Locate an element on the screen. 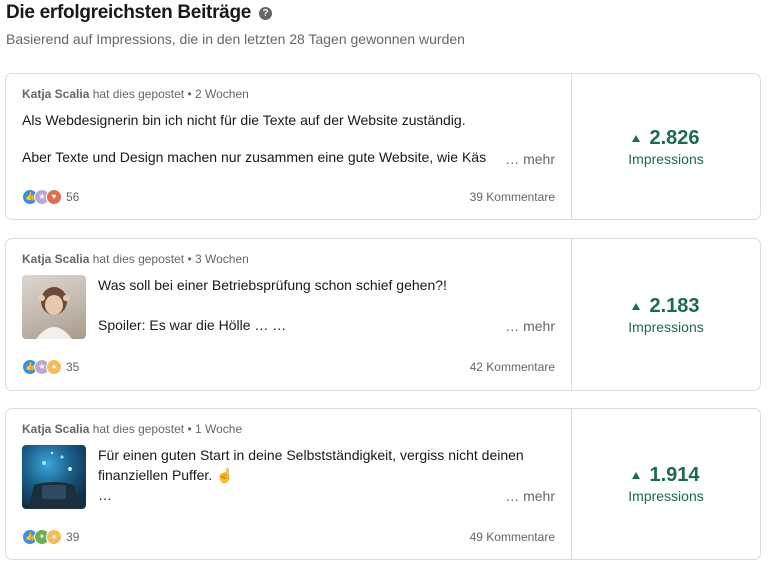  impressions-value: 2.183 is located at coordinates (666, 306).